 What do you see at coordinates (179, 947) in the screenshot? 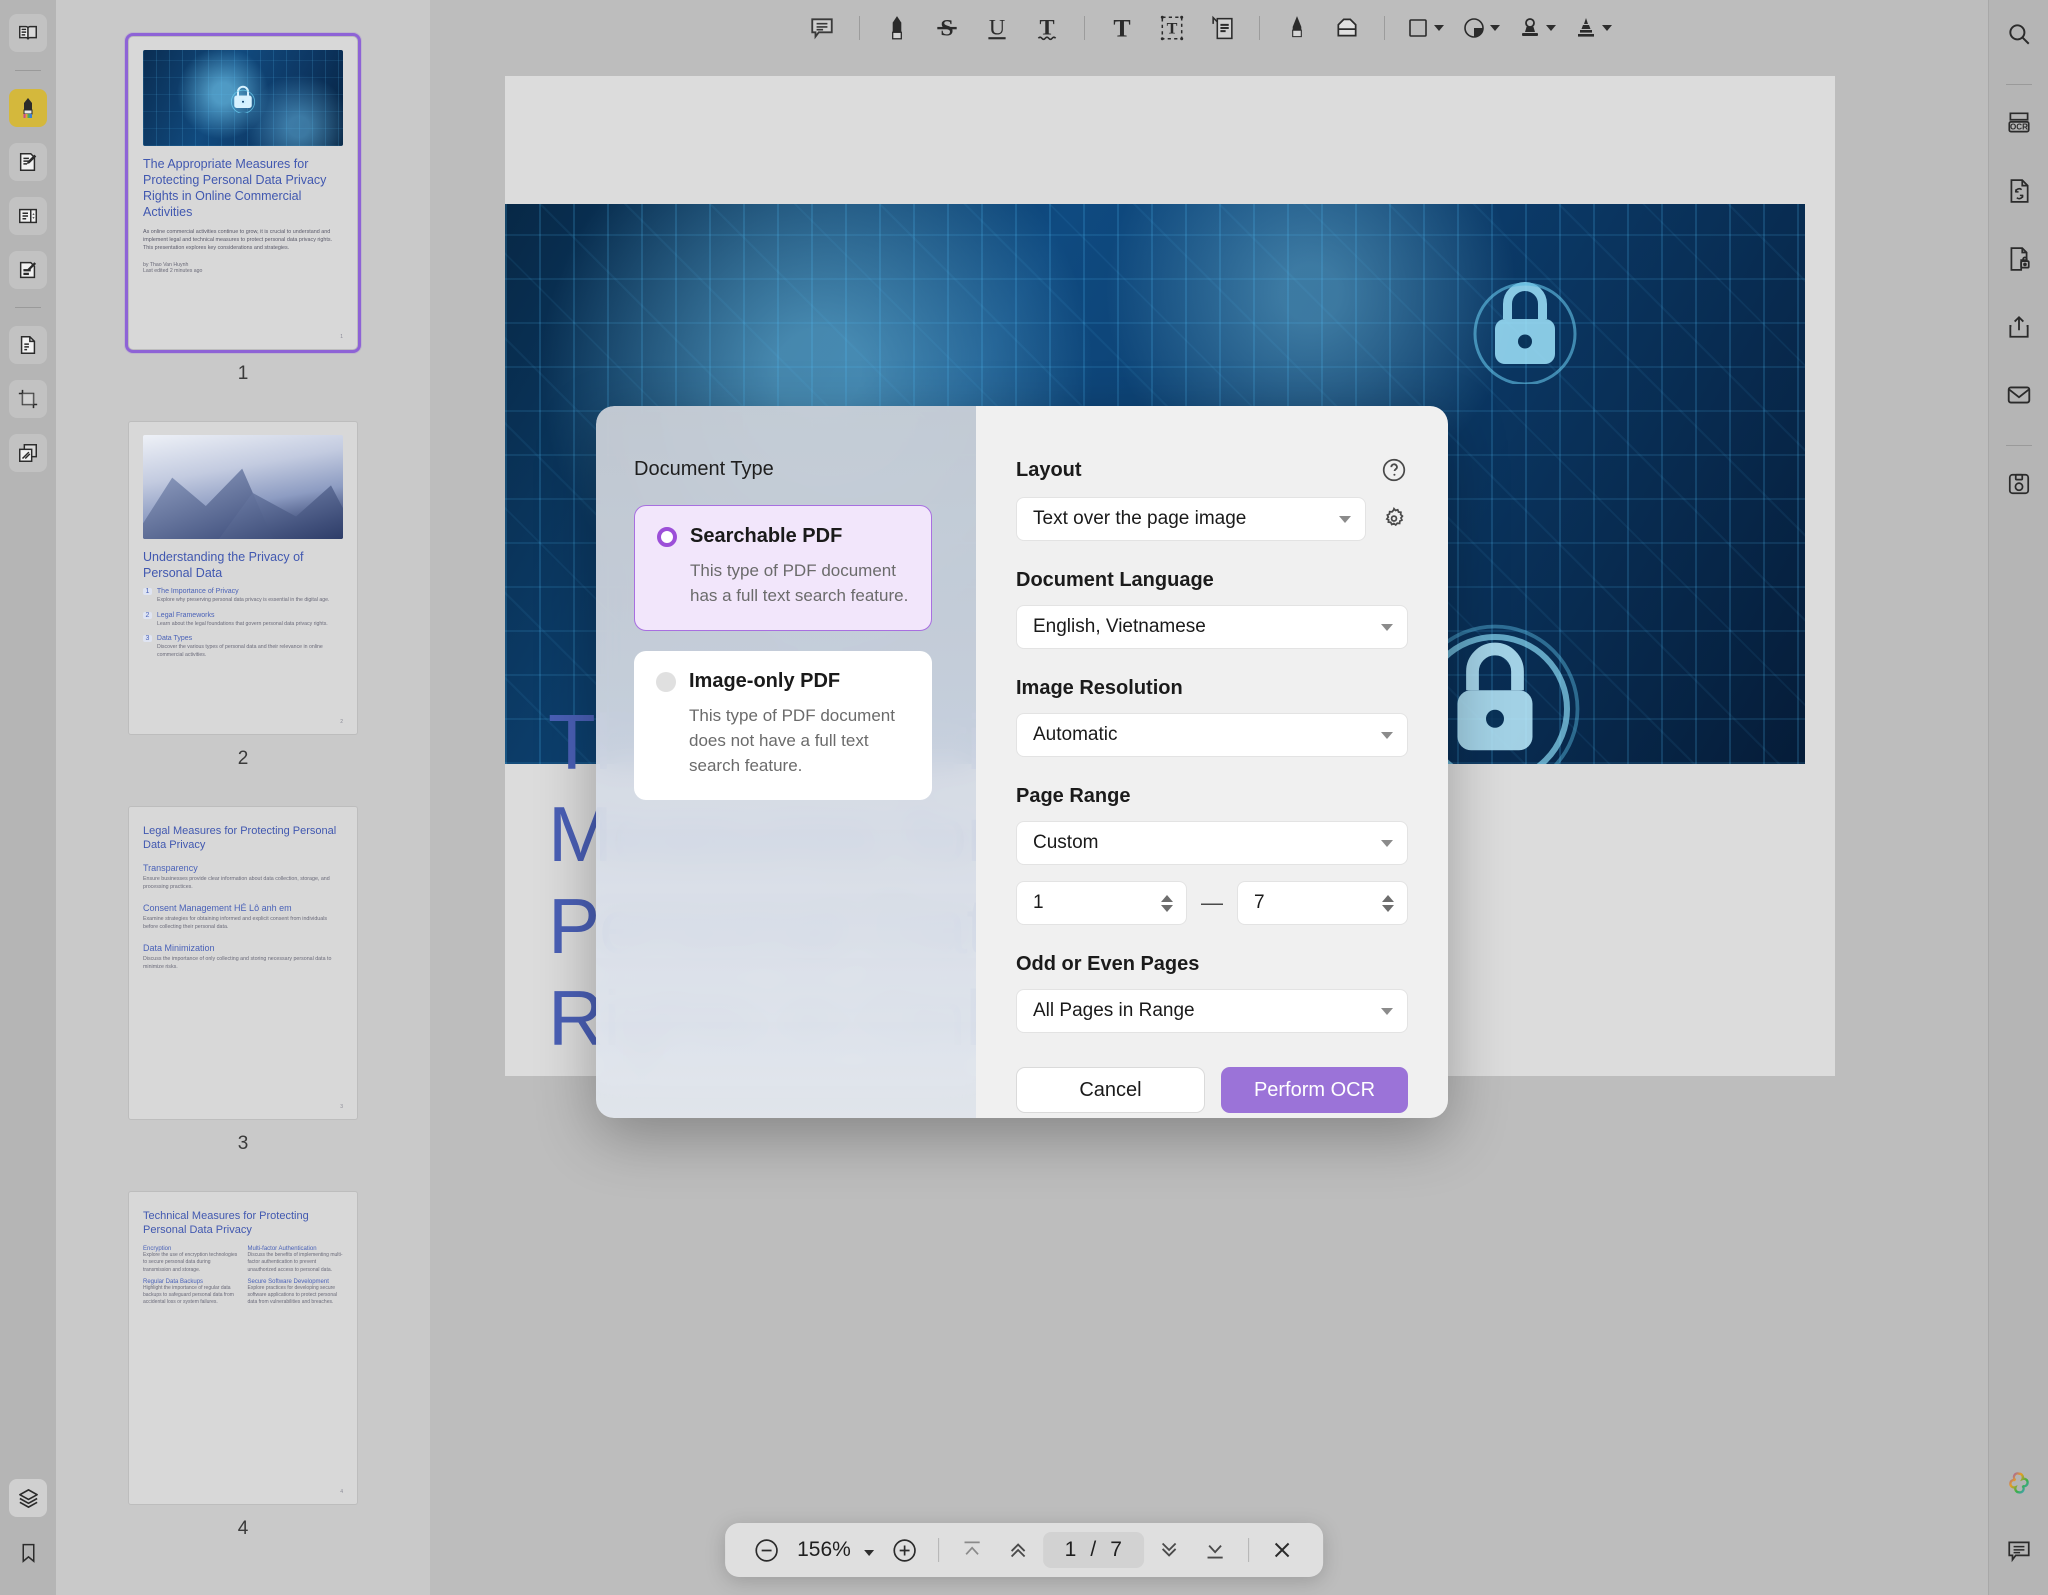
I see `thumbnail-block-heading-3-3: Data Minimization` at bounding box center [179, 947].